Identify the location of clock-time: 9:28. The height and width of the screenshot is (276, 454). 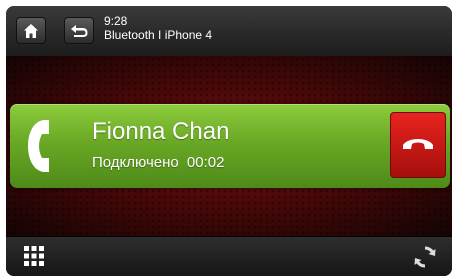
(116, 21).